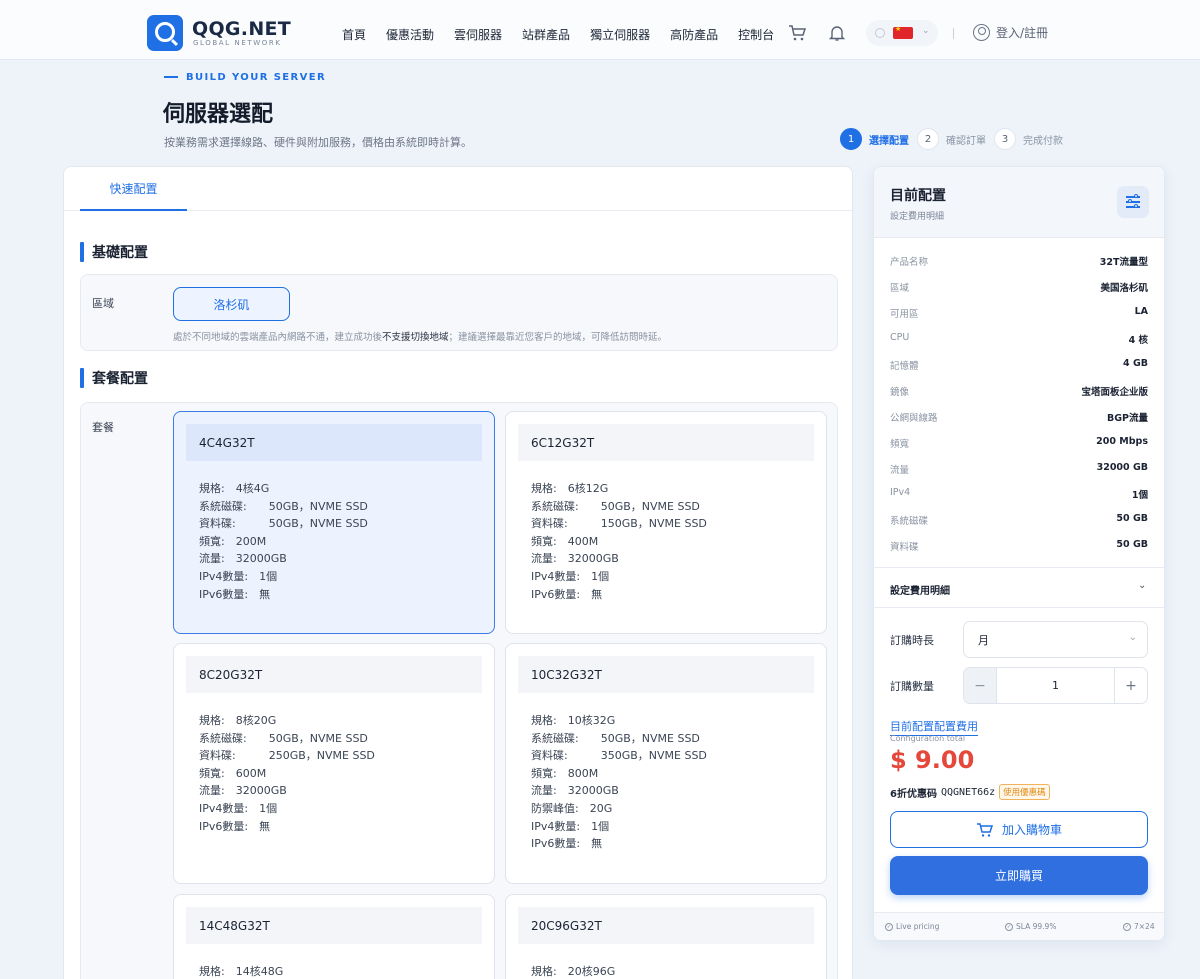  Describe the element at coordinates (133, 189) in the screenshot. I see `tab-quick-config: 快速配置` at that location.